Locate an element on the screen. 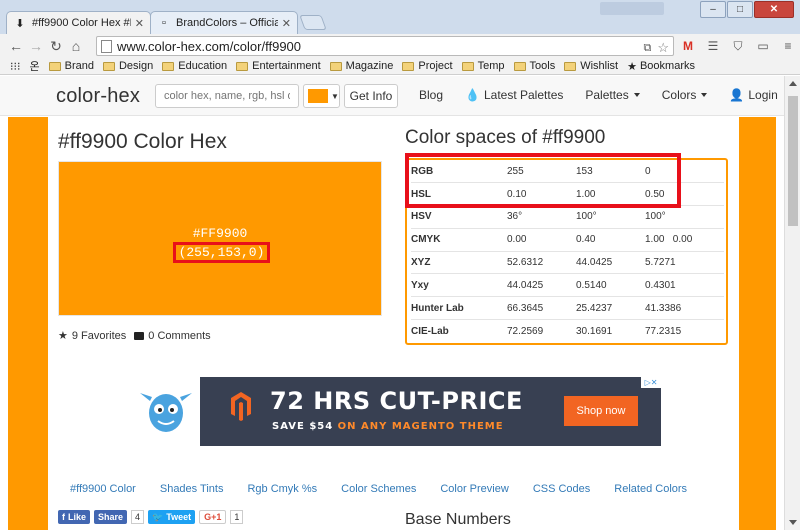 The height and width of the screenshot is (530, 800). bookmark-education: Education is located at coordinates (194, 66).